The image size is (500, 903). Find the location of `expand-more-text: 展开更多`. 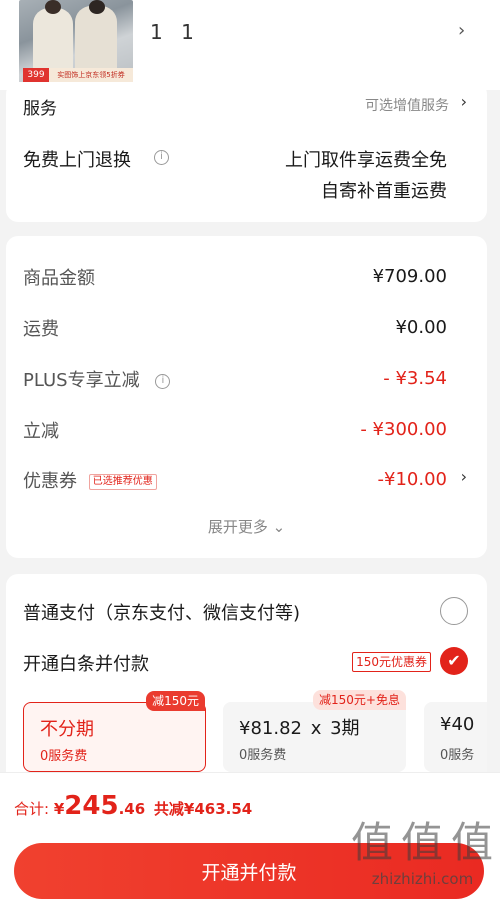

expand-more-text: 展开更多 is located at coordinates (237, 527).